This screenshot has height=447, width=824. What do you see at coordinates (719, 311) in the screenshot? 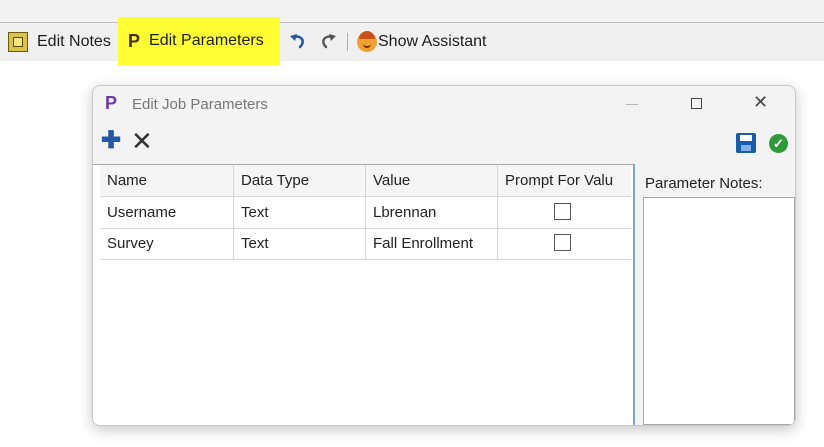
I see `parameter-notes-textarea` at bounding box center [719, 311].